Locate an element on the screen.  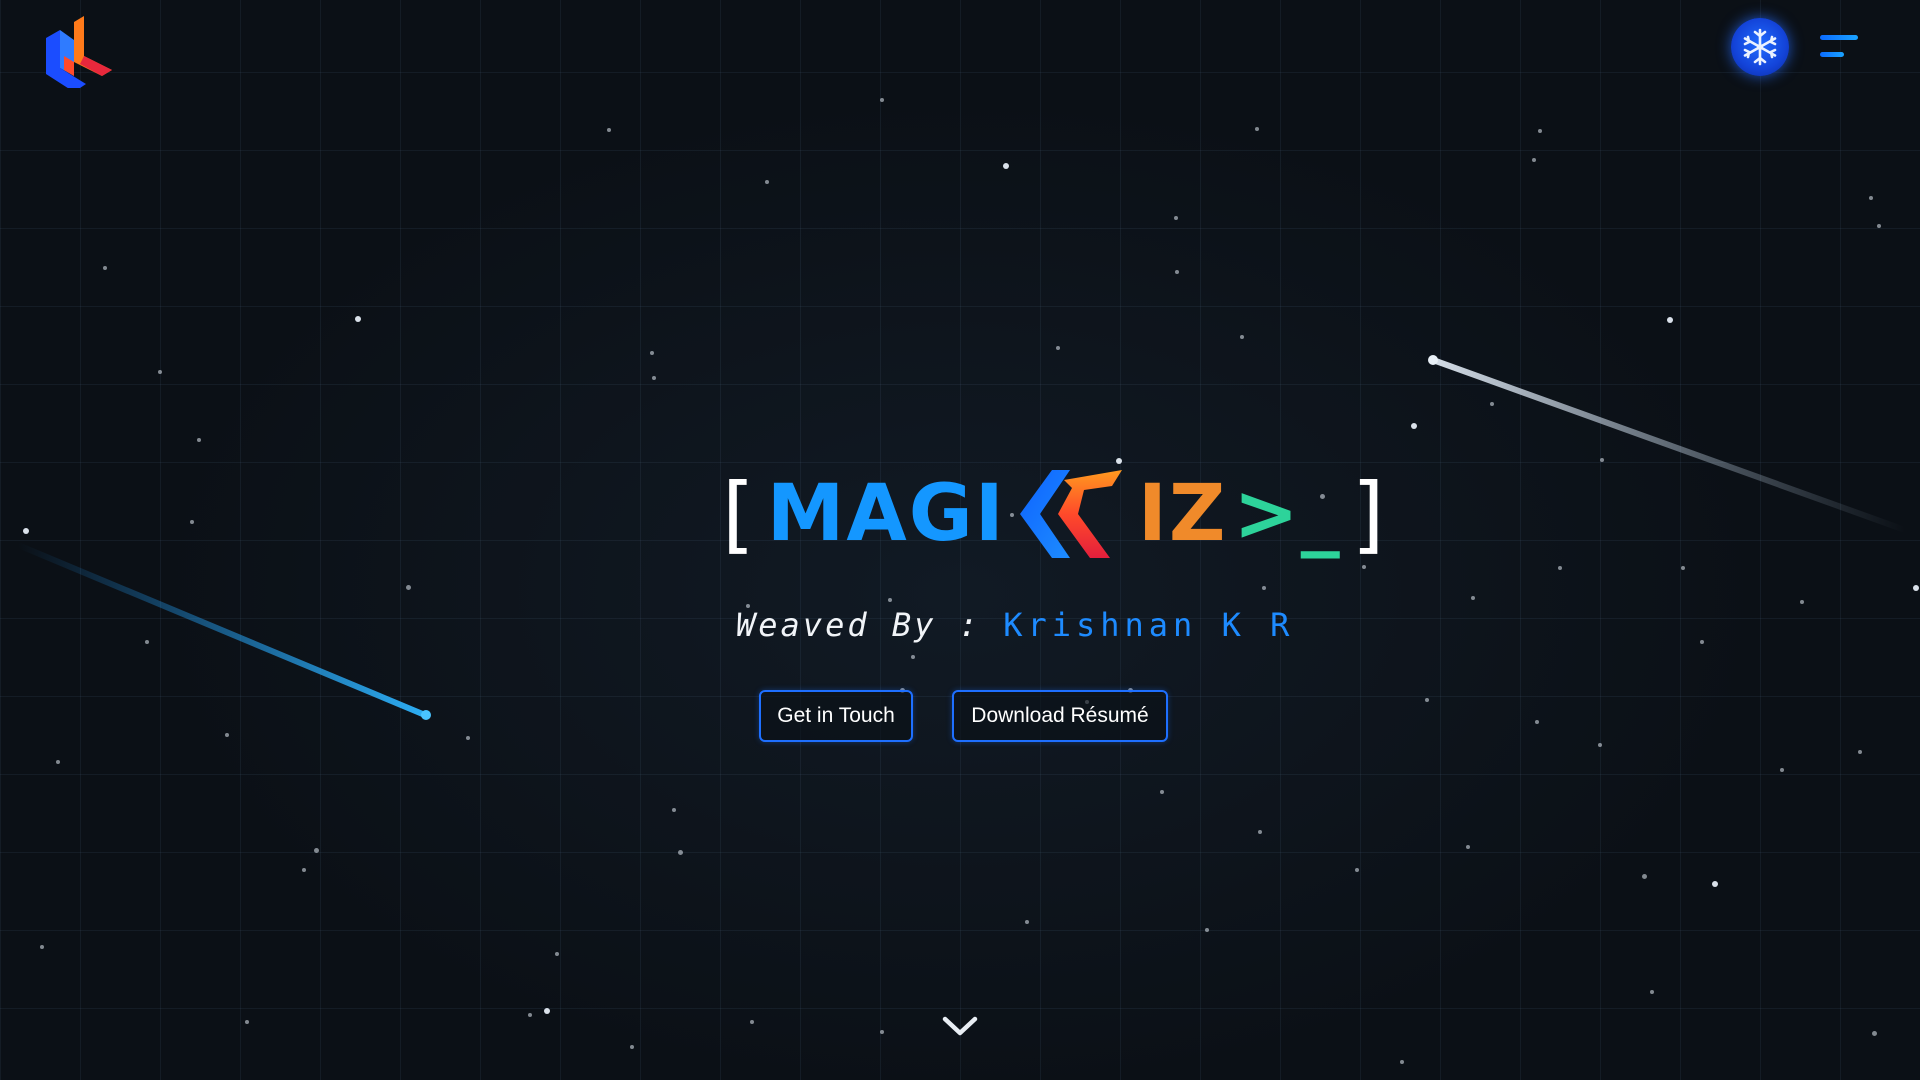
title-close-bracket: ] is located at coordinates (1369, 514).